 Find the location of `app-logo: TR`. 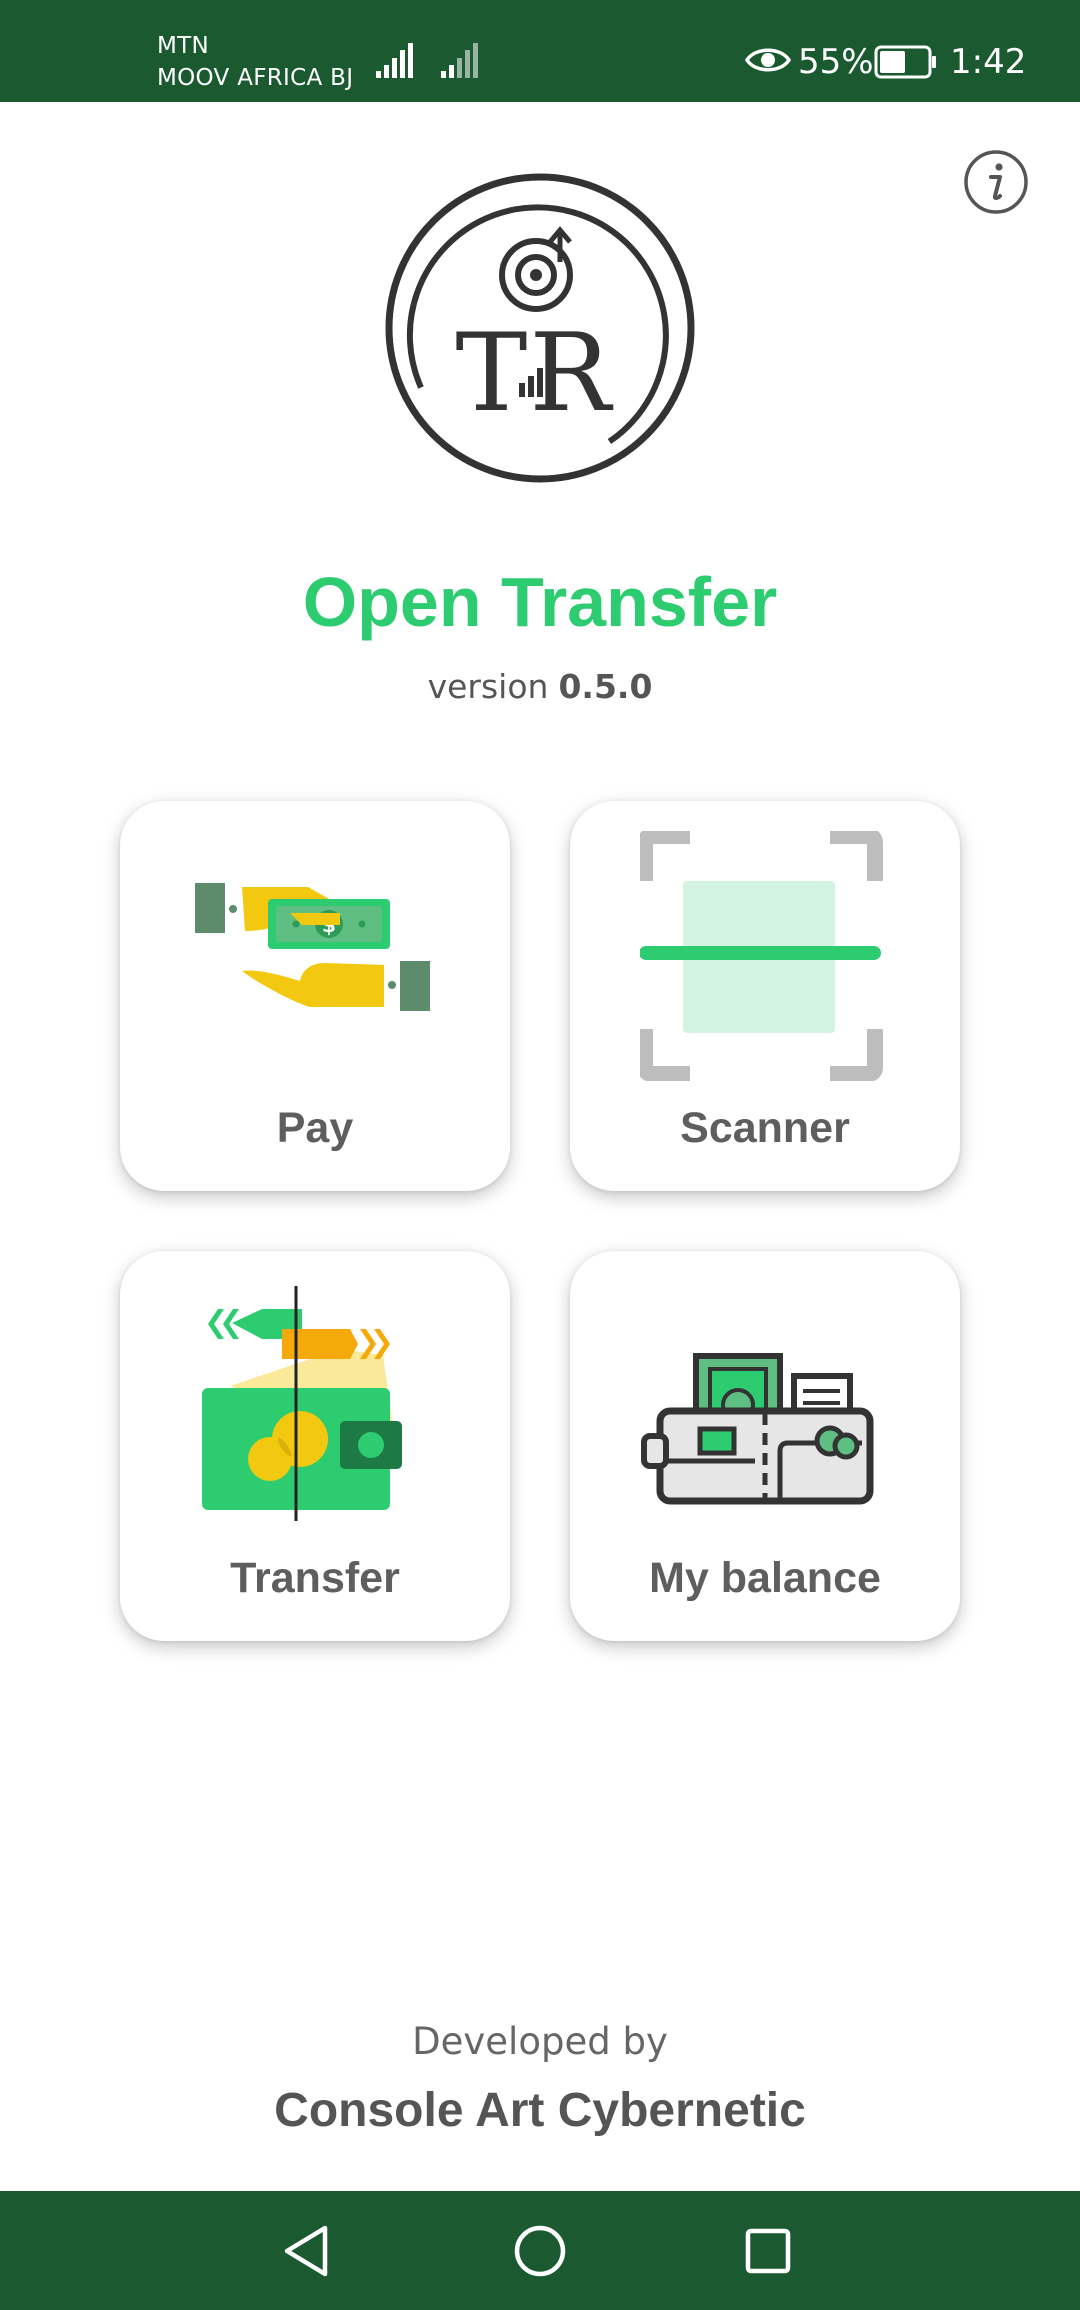

app-logo: TR is located at coordinates (540, 328).